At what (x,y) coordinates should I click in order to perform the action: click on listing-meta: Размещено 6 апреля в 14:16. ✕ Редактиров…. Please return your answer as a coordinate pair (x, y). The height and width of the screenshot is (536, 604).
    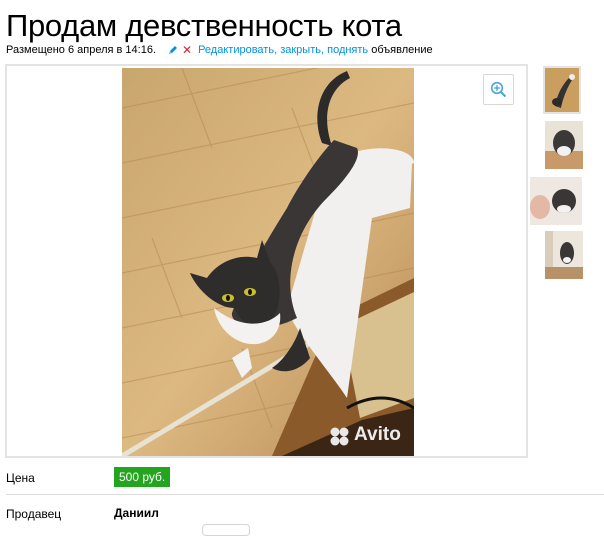
    Looking at the image, I should click on (219, 50).